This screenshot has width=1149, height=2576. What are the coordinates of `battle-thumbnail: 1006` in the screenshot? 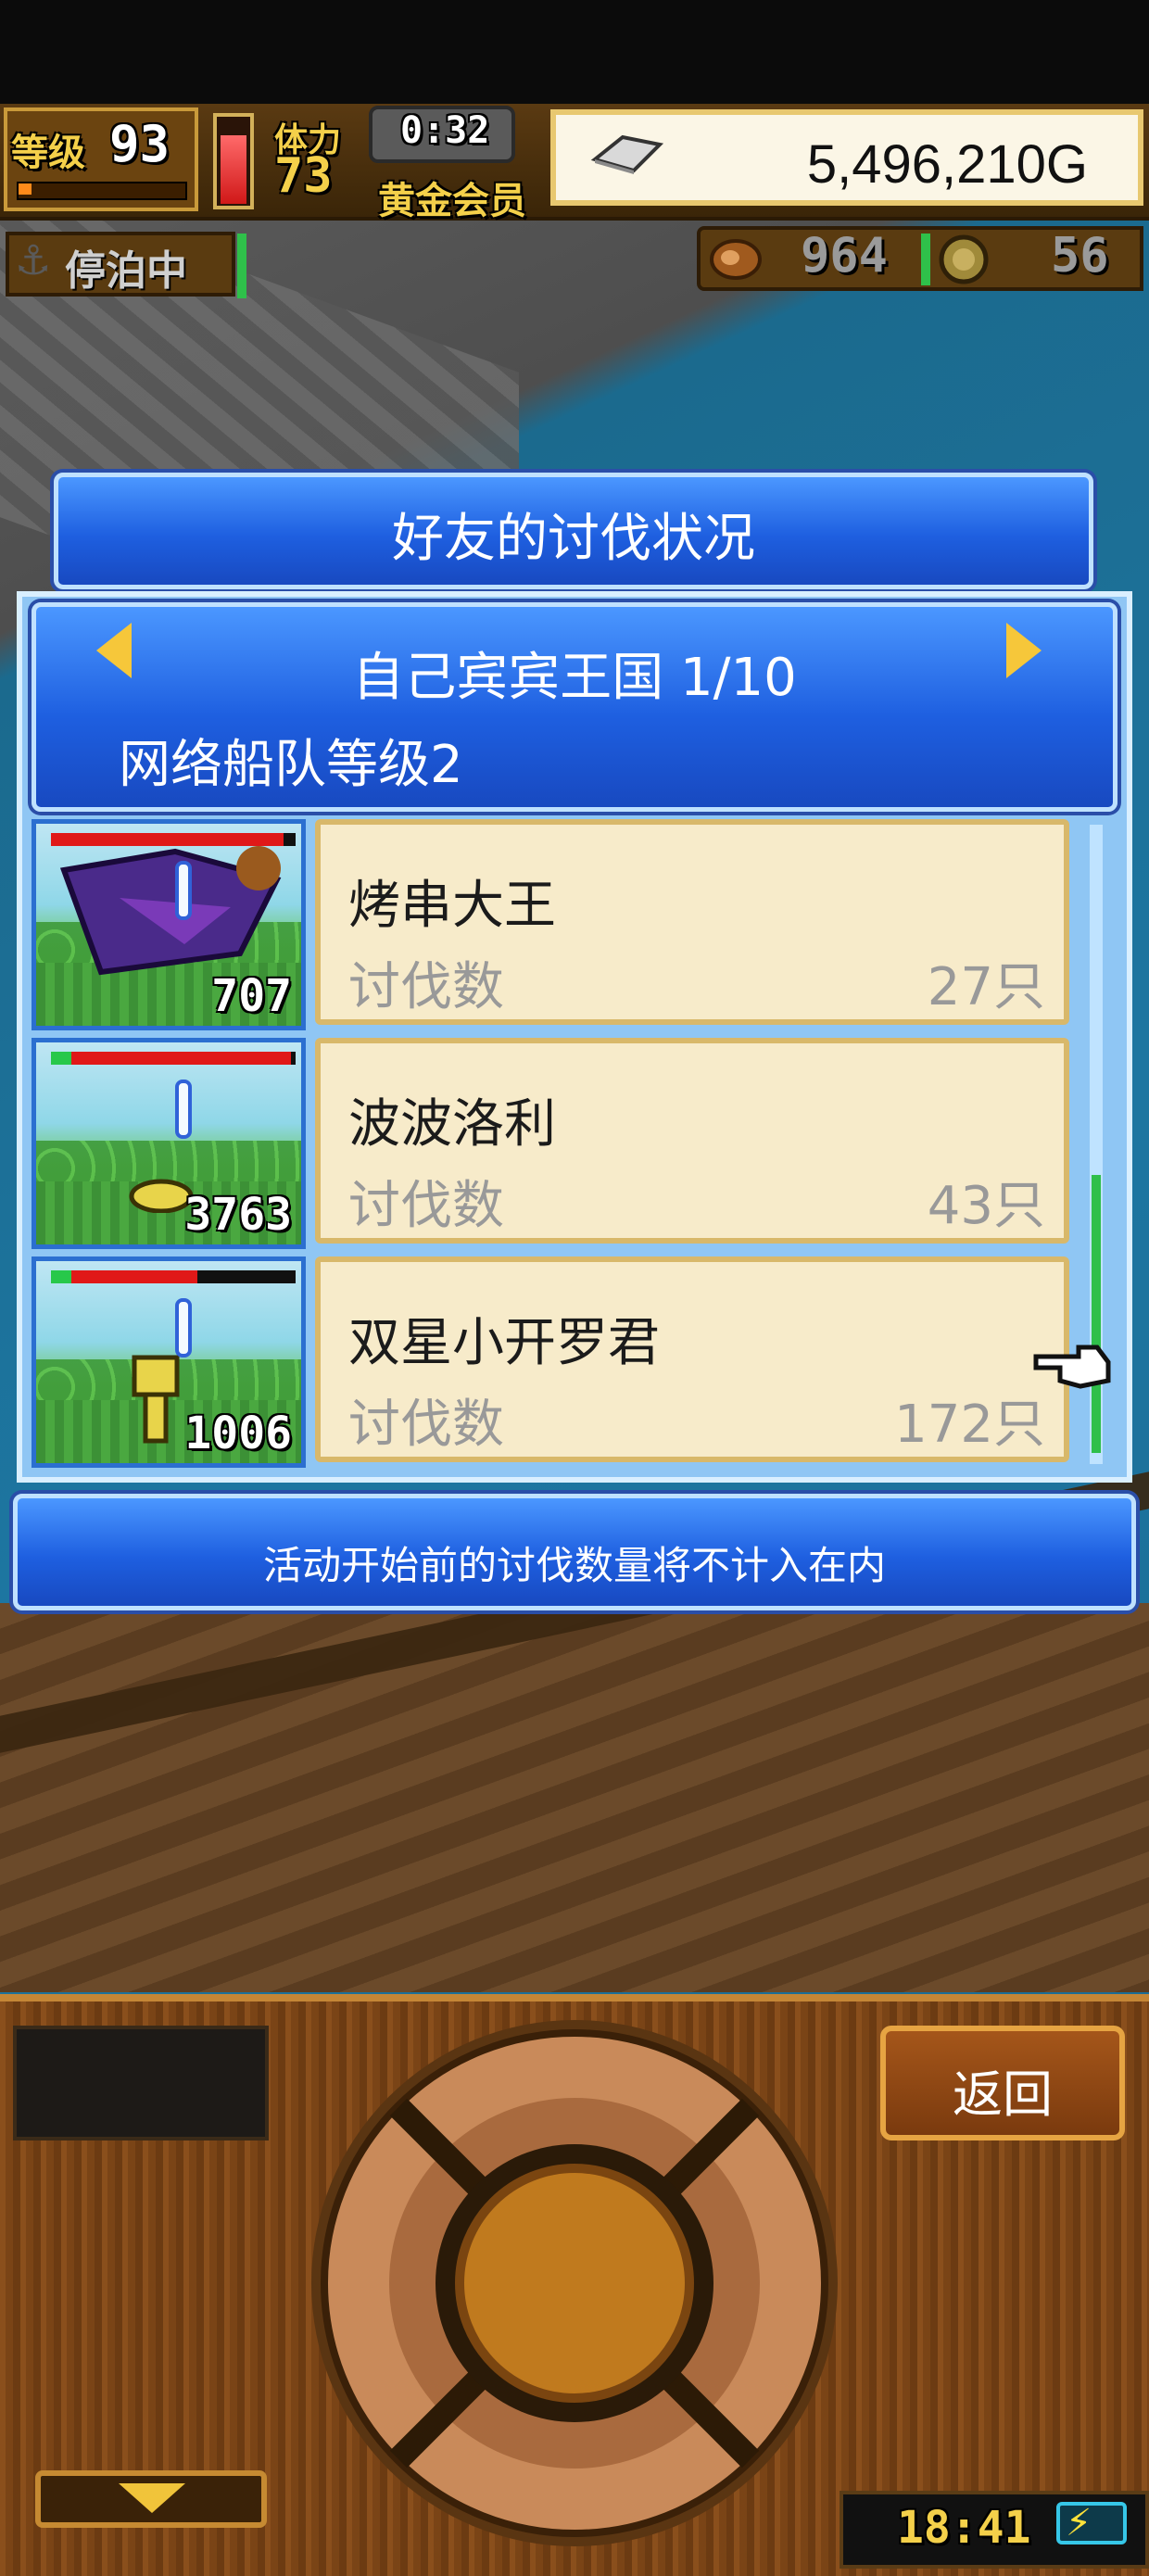 It's located at (169, 1362).